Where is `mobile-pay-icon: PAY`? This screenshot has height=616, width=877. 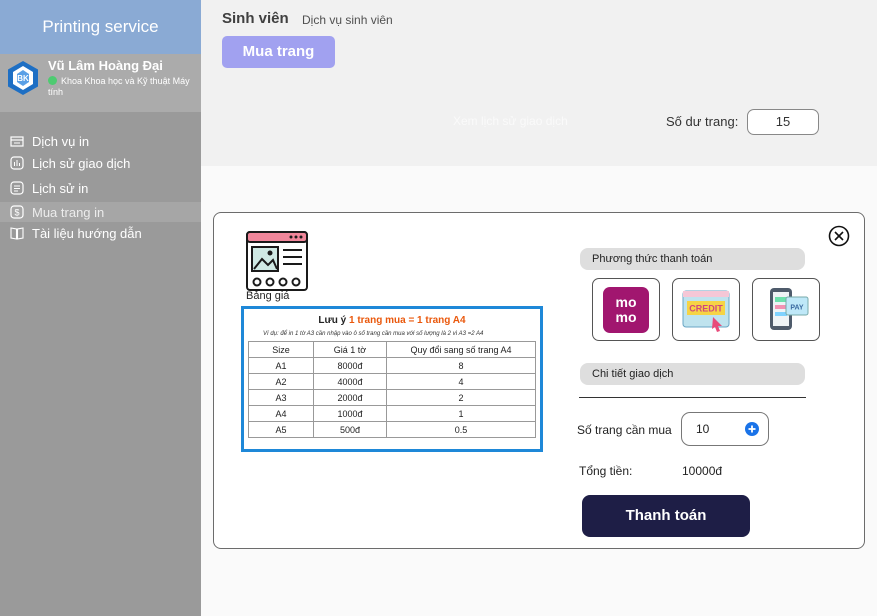
mobile-pay-icon: PAY is located at coordinates (789, 309).